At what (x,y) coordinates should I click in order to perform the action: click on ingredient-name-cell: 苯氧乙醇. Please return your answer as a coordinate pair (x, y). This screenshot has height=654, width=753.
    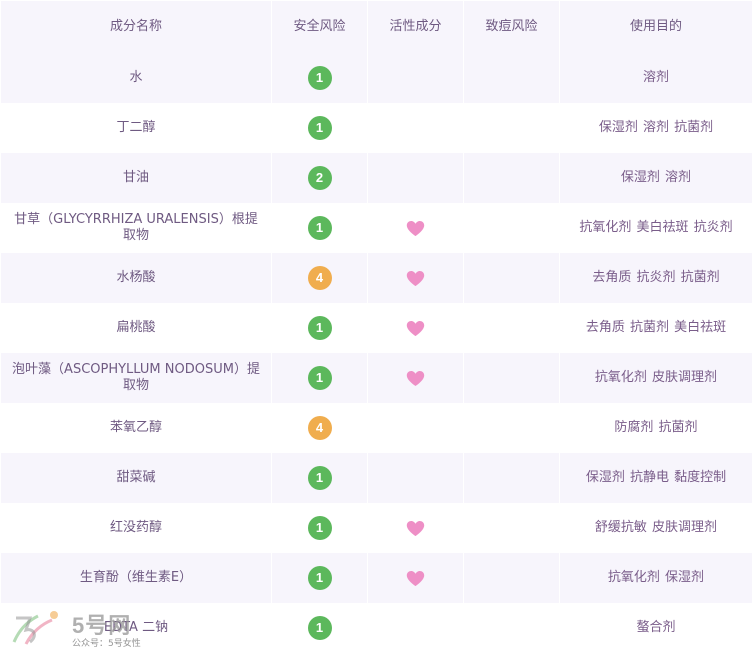
    Looking at the image, I should click on (136, 428).